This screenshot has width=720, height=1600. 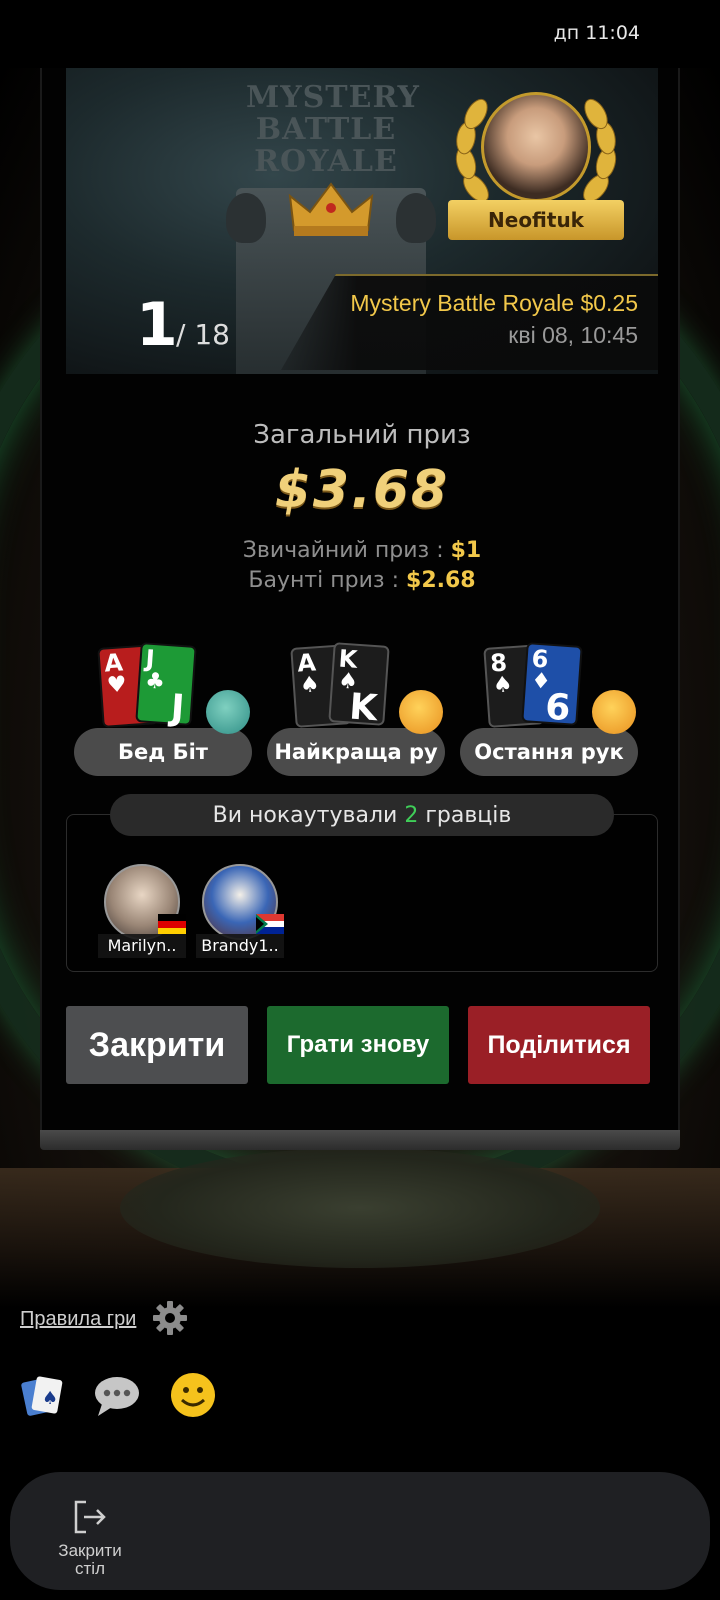 What do you see at coordinates (468, 815) in the screenshot?
I see `knockout-text-after: гравців` at bounding box center [468, 815].